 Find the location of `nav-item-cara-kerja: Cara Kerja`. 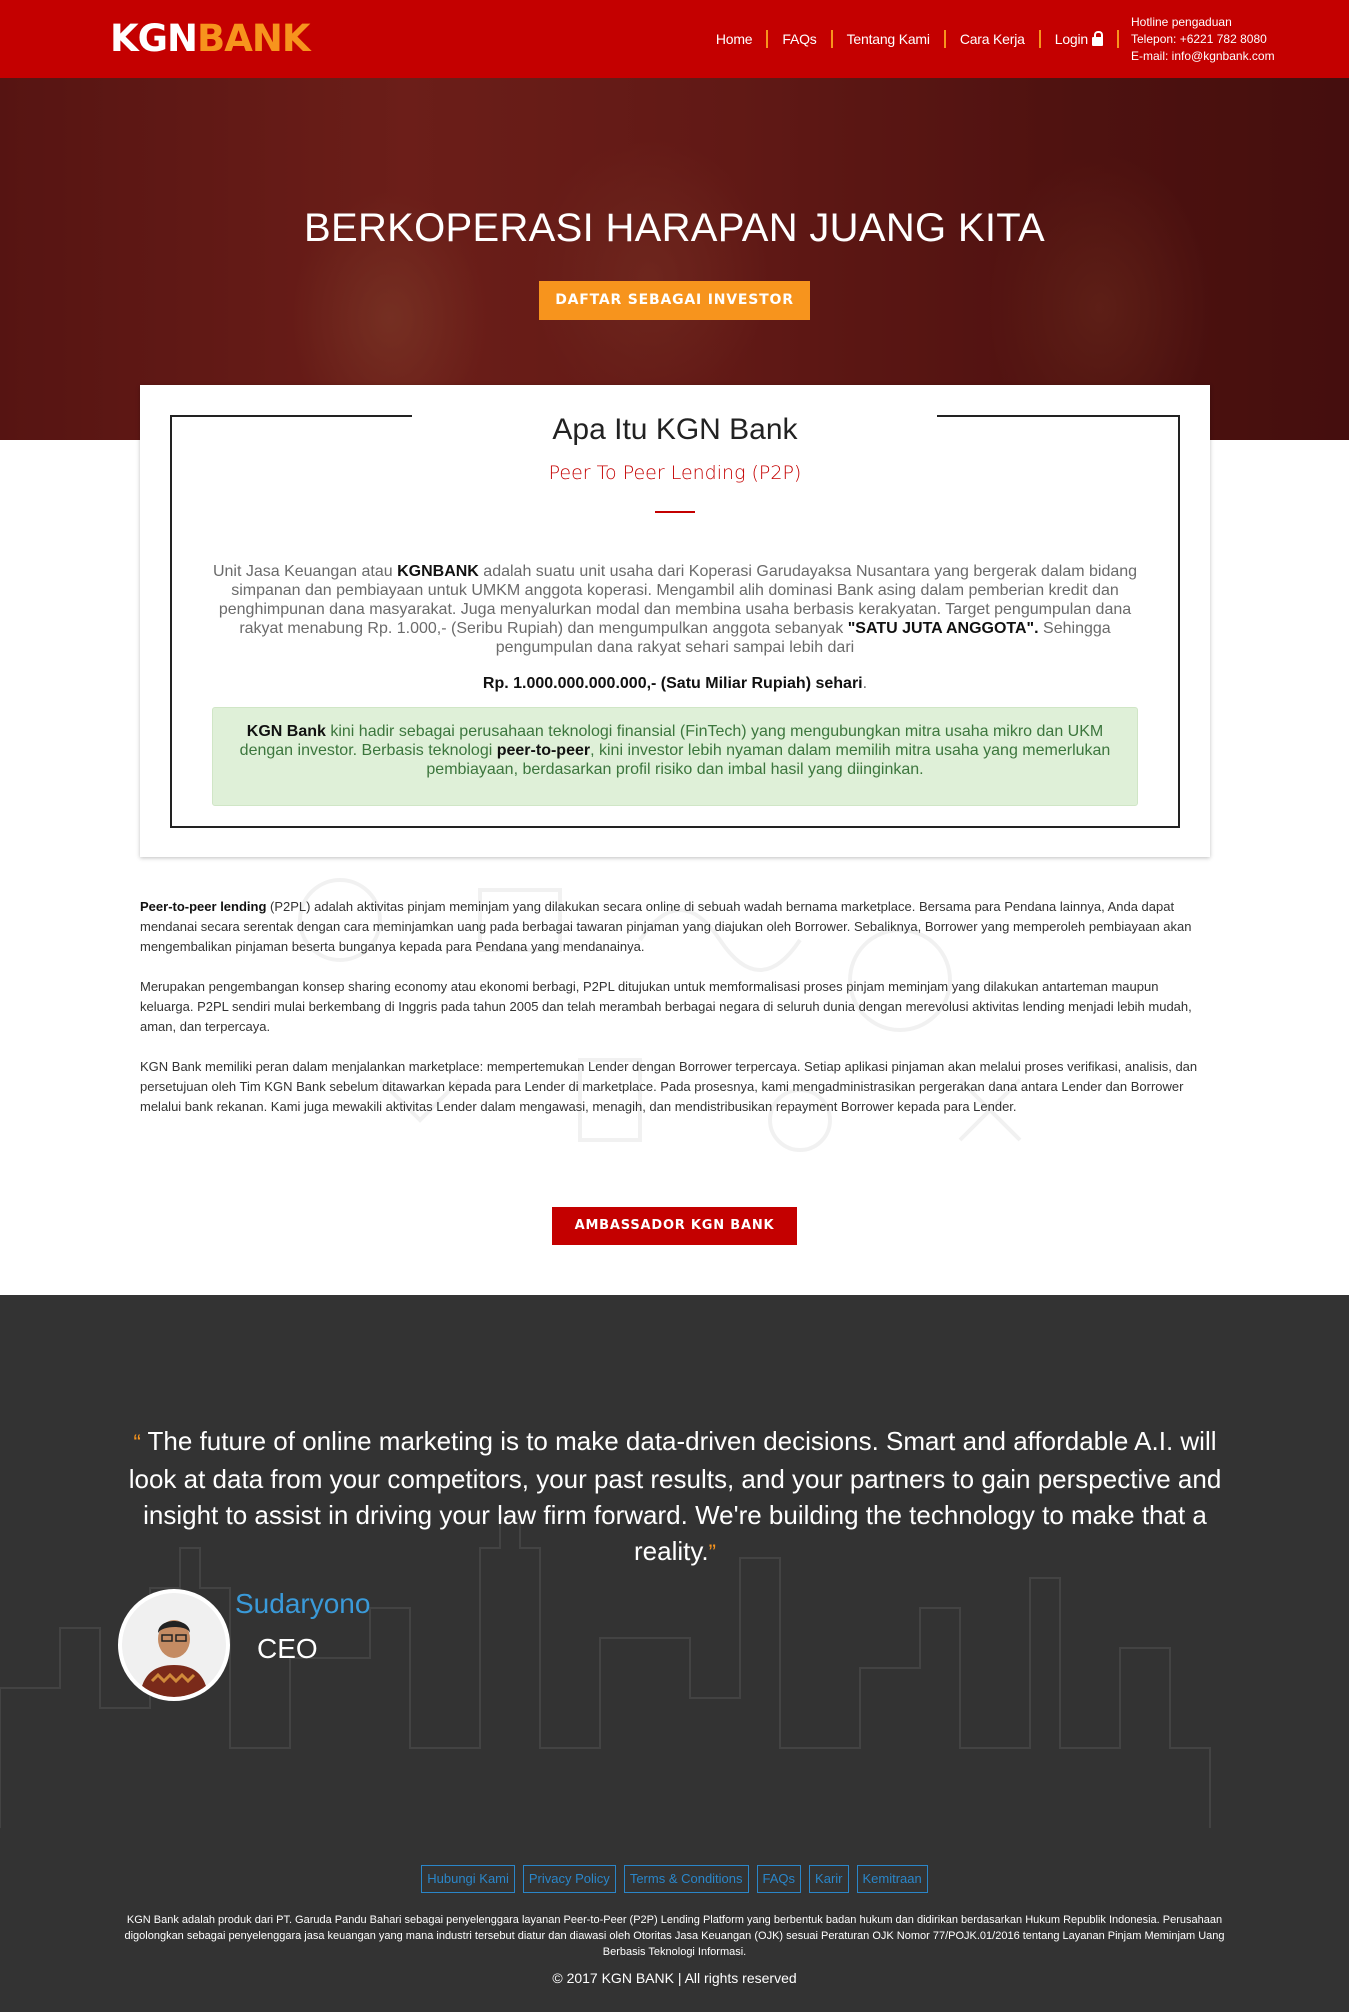

nav-item-cara-kerja: Cara Kerja is located at coordinates (993, 39).